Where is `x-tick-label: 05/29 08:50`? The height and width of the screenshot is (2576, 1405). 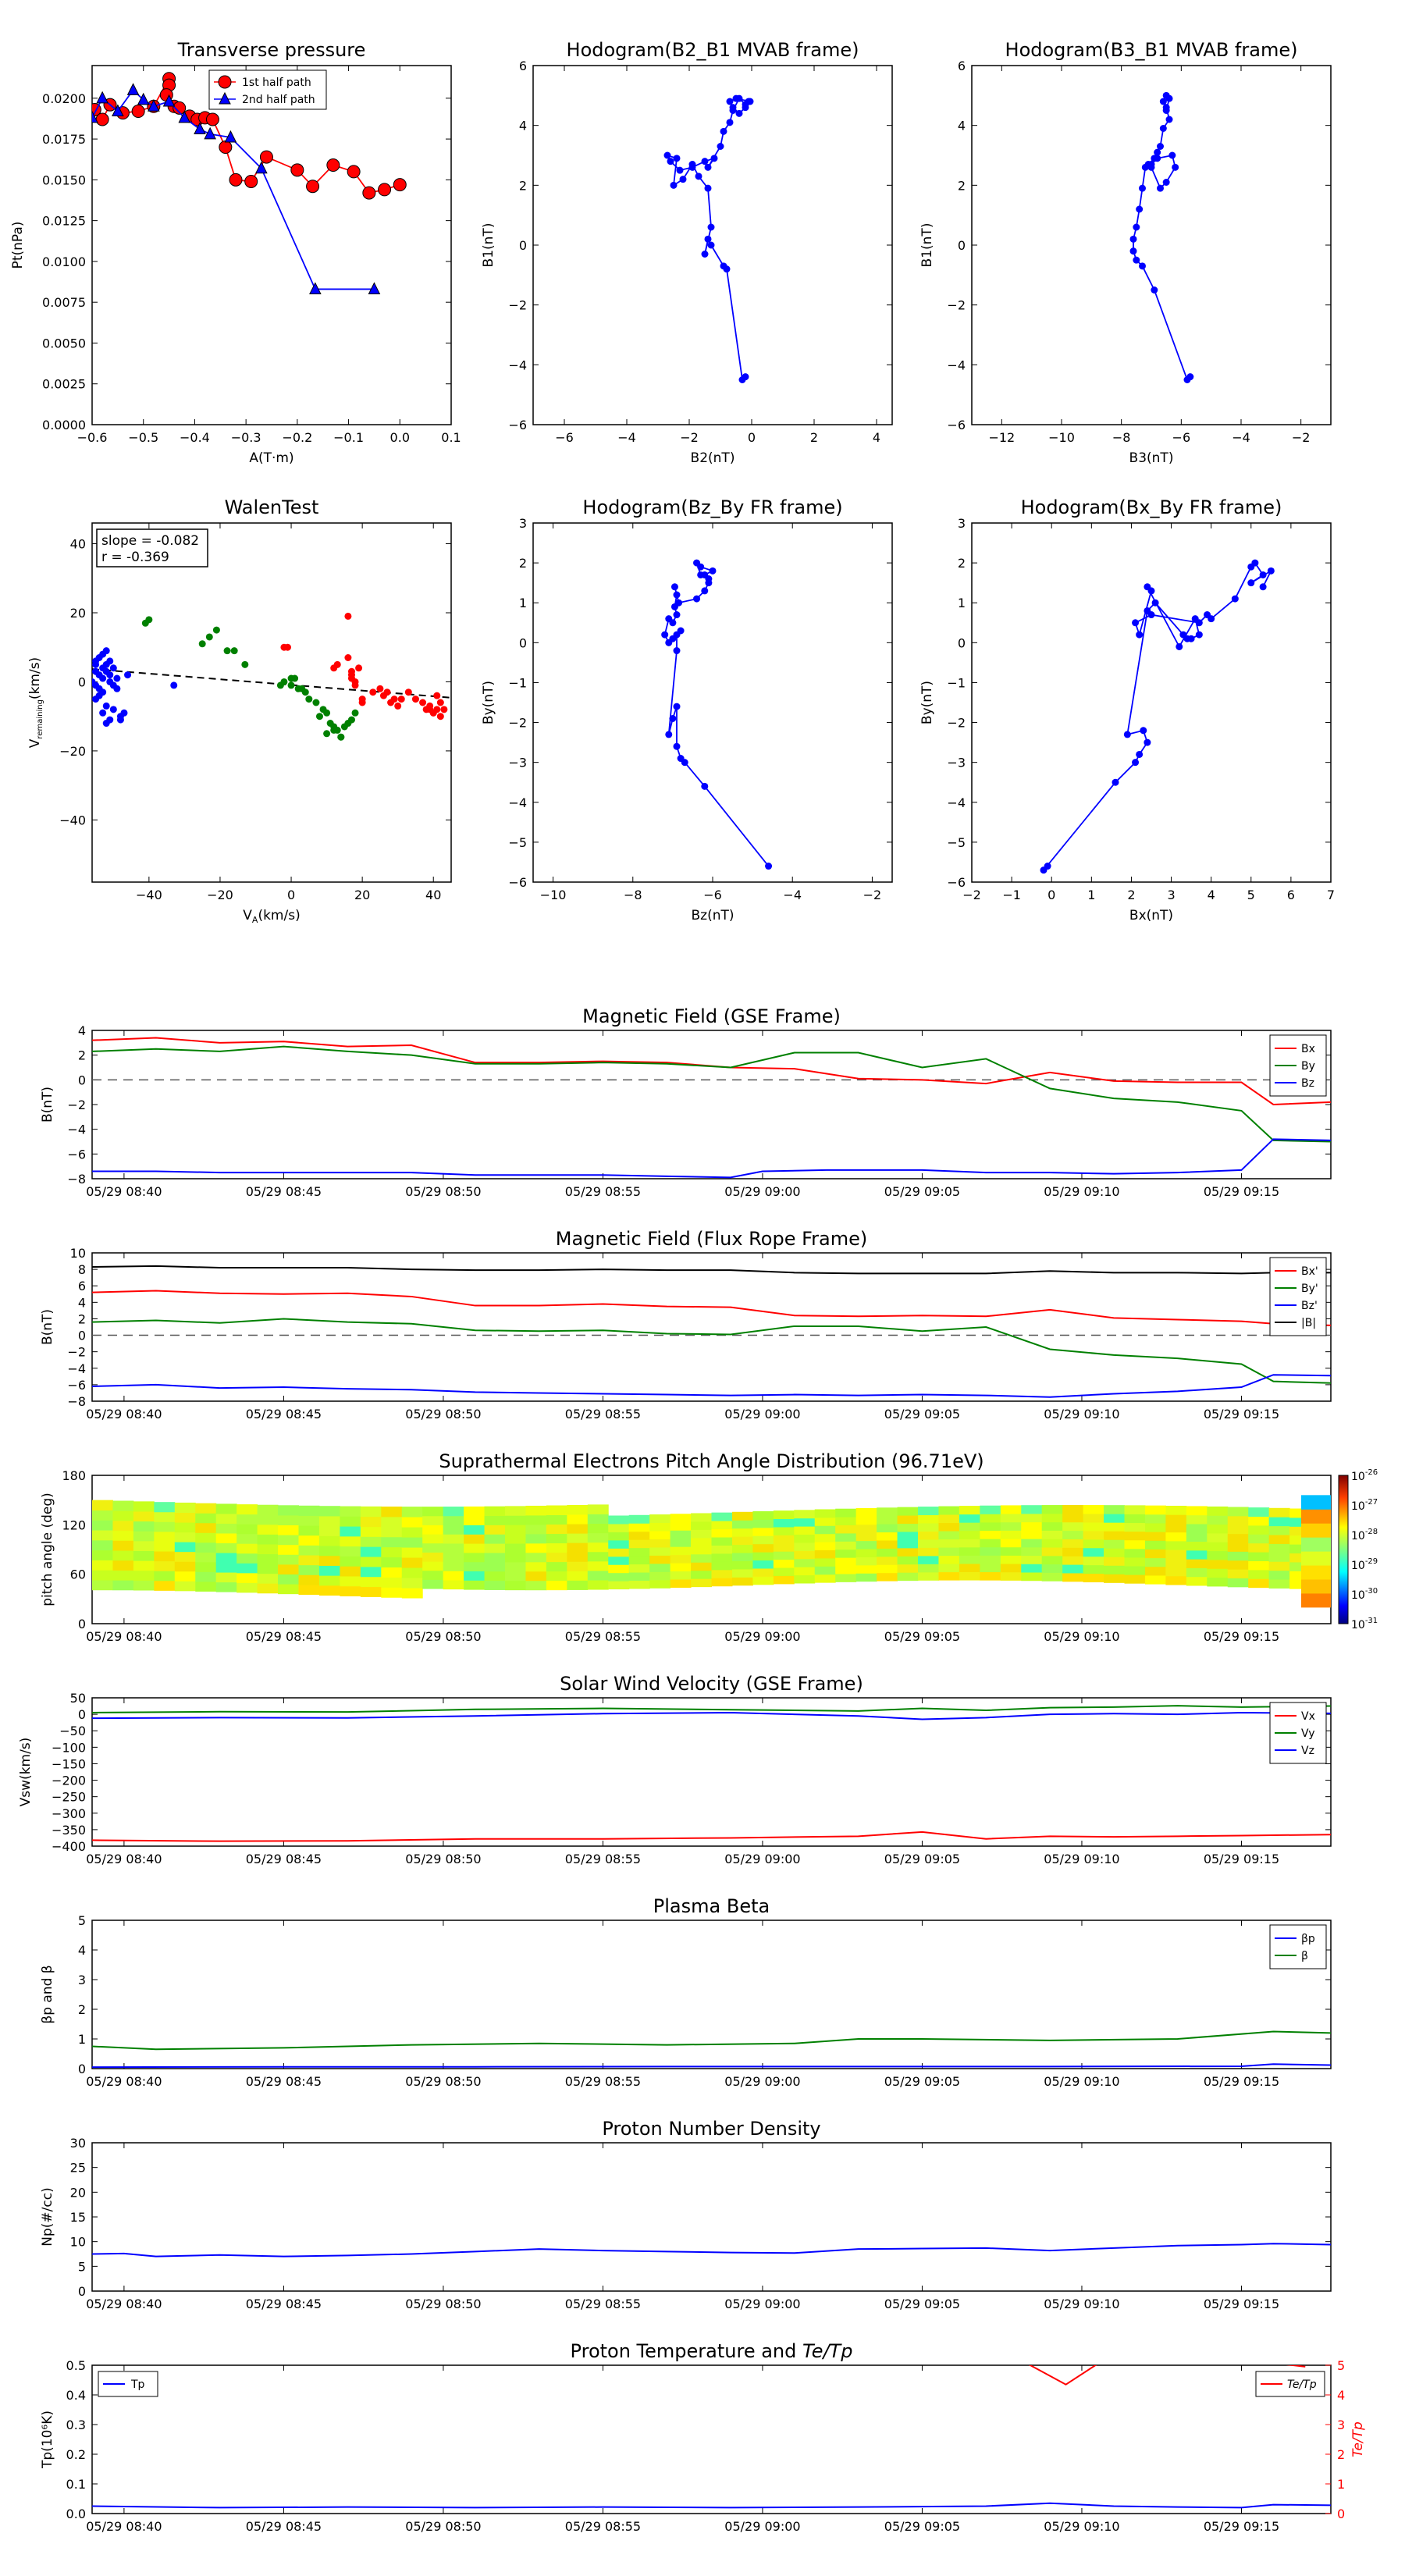
x-tick-label: 05/29 08:50 is located at coordinates (443, 2526).